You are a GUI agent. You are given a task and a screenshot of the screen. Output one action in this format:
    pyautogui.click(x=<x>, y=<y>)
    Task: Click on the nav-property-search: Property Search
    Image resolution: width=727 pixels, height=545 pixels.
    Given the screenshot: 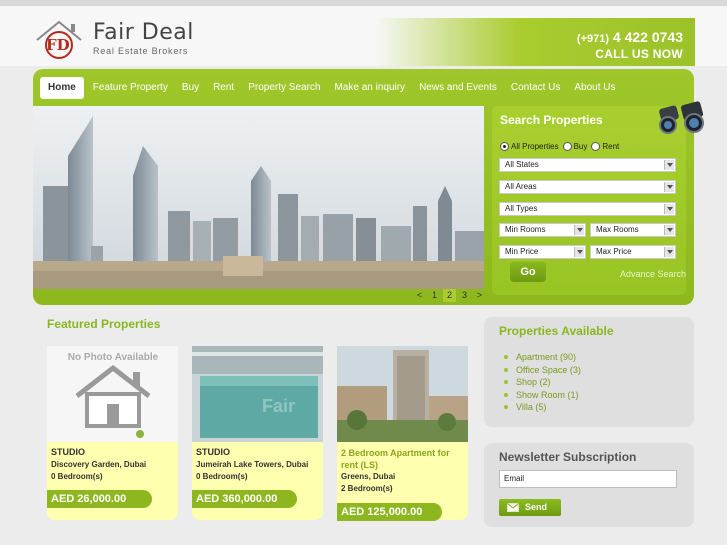 What is the action you would take?
    pyautogui.click(x=284, y=88)
    